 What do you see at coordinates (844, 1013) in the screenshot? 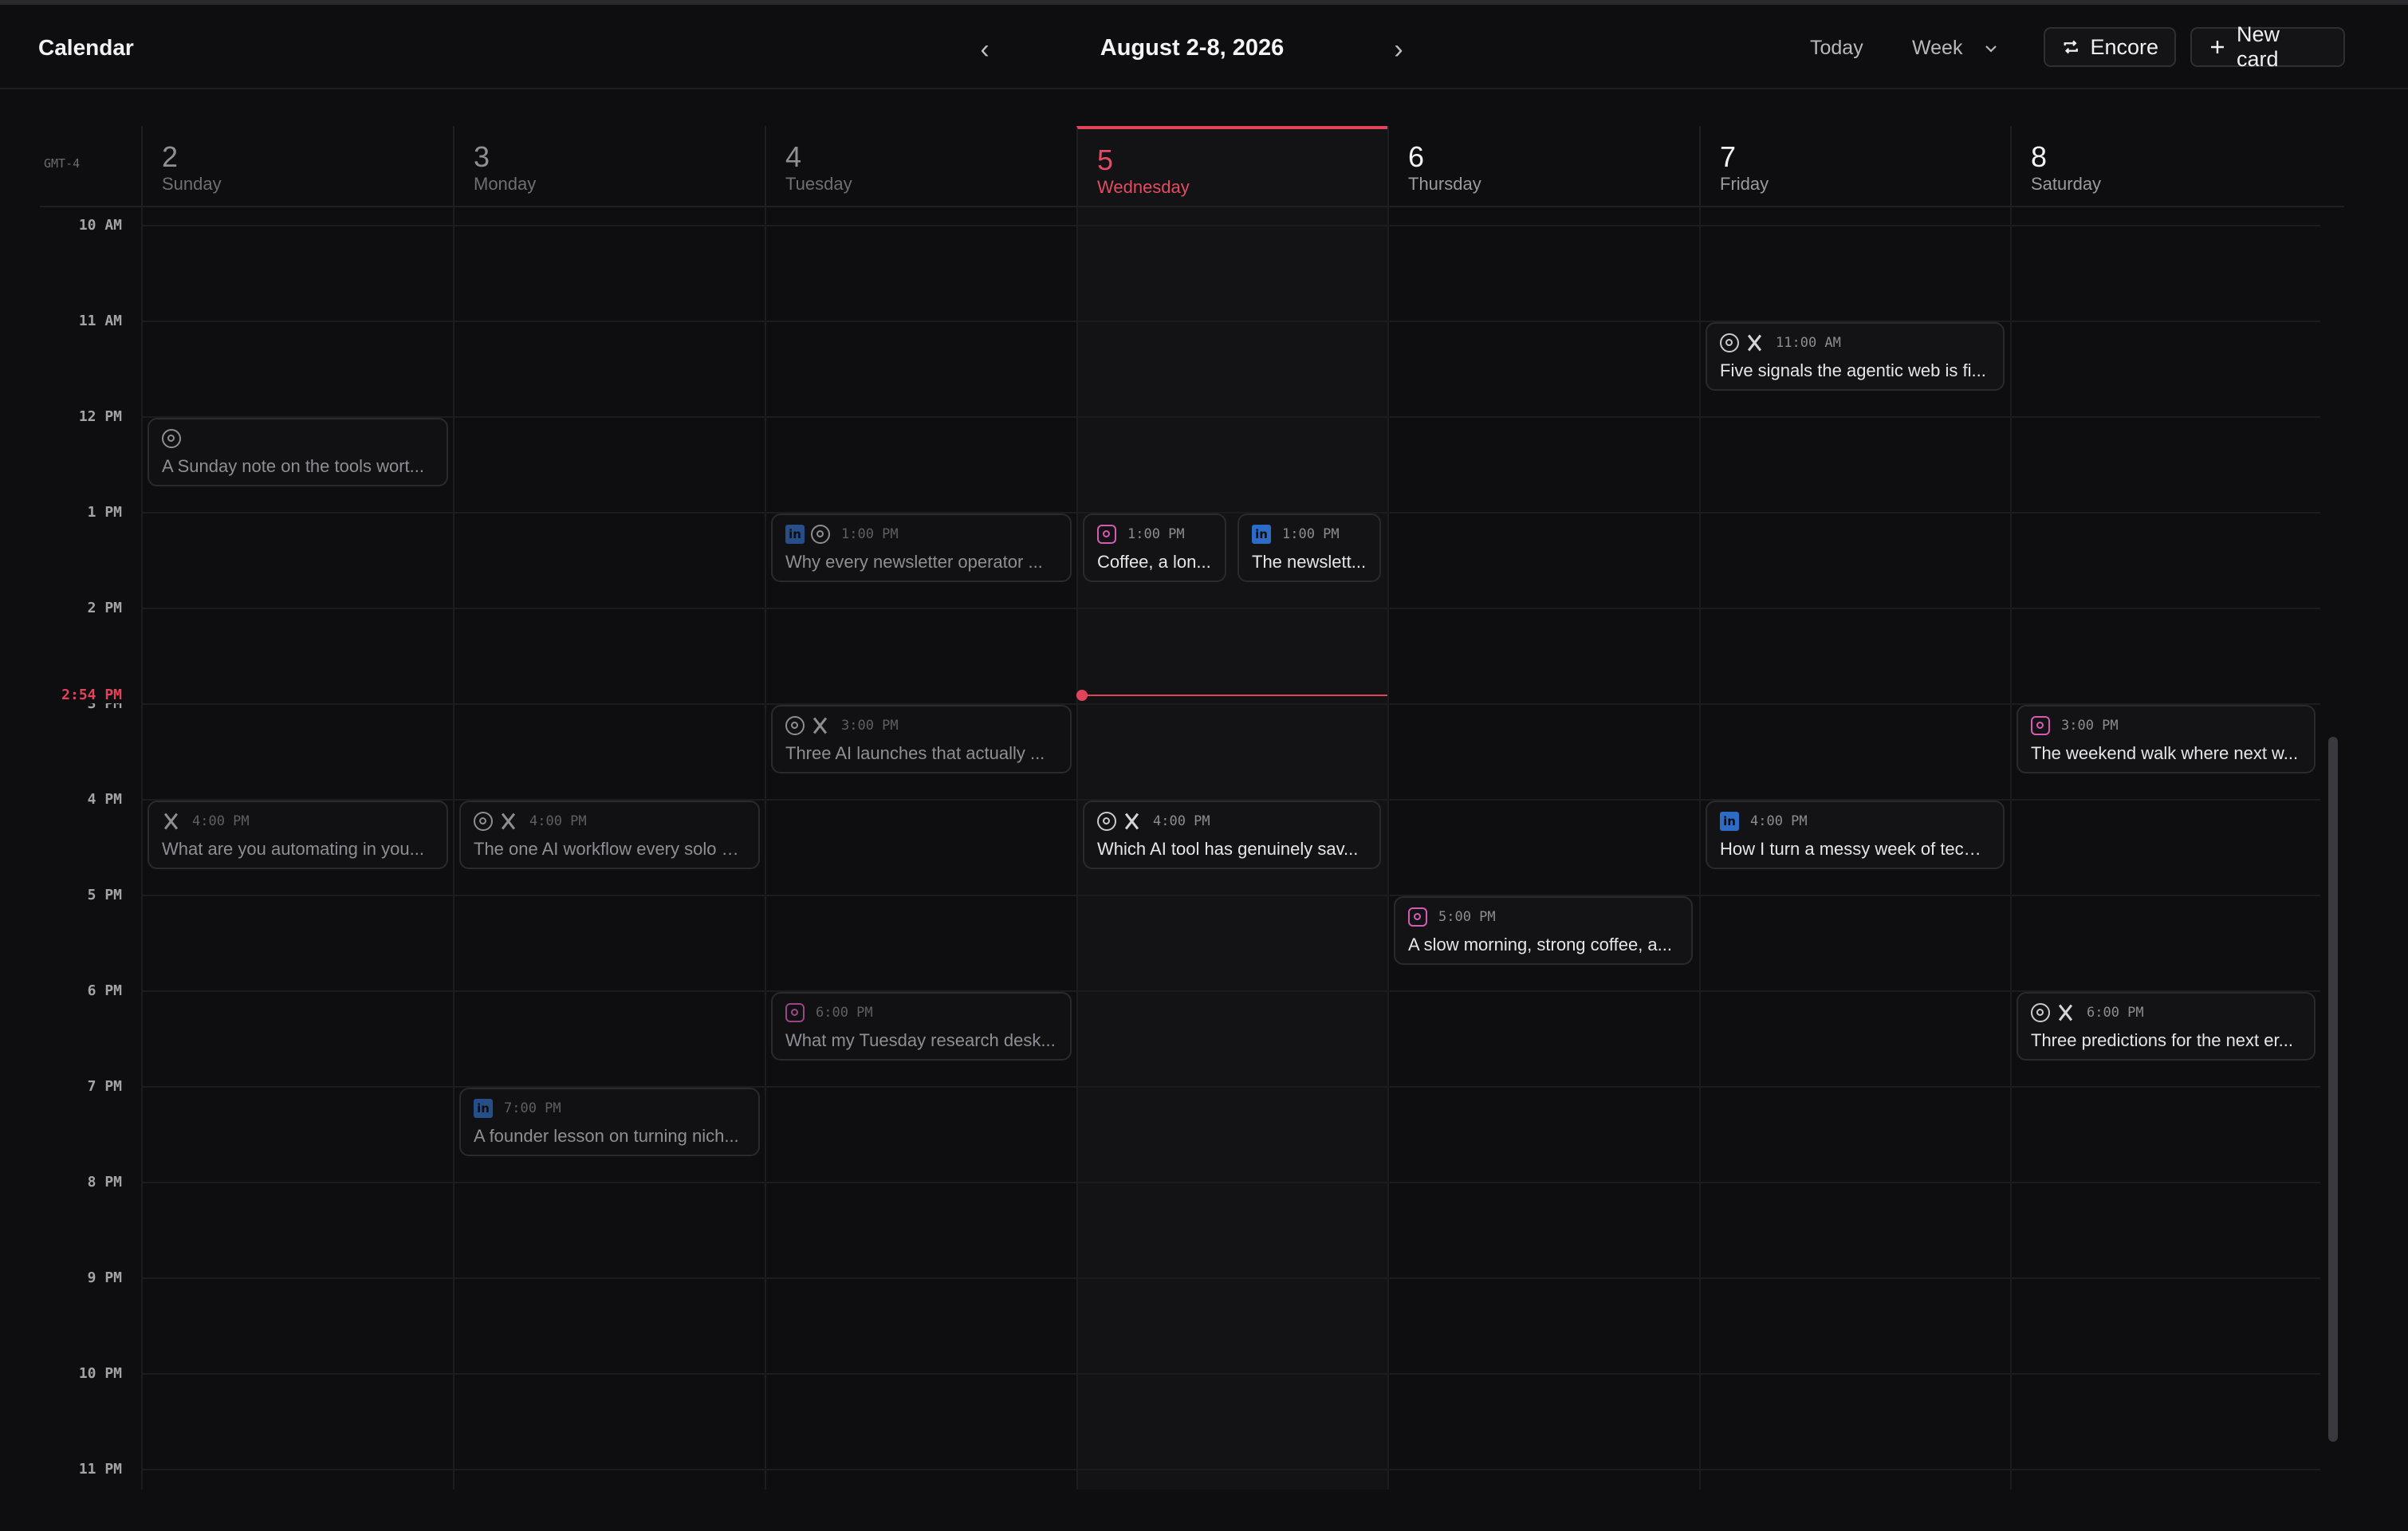
I see `event-time: 6:00 PM` at bounding box center [844, 1013].